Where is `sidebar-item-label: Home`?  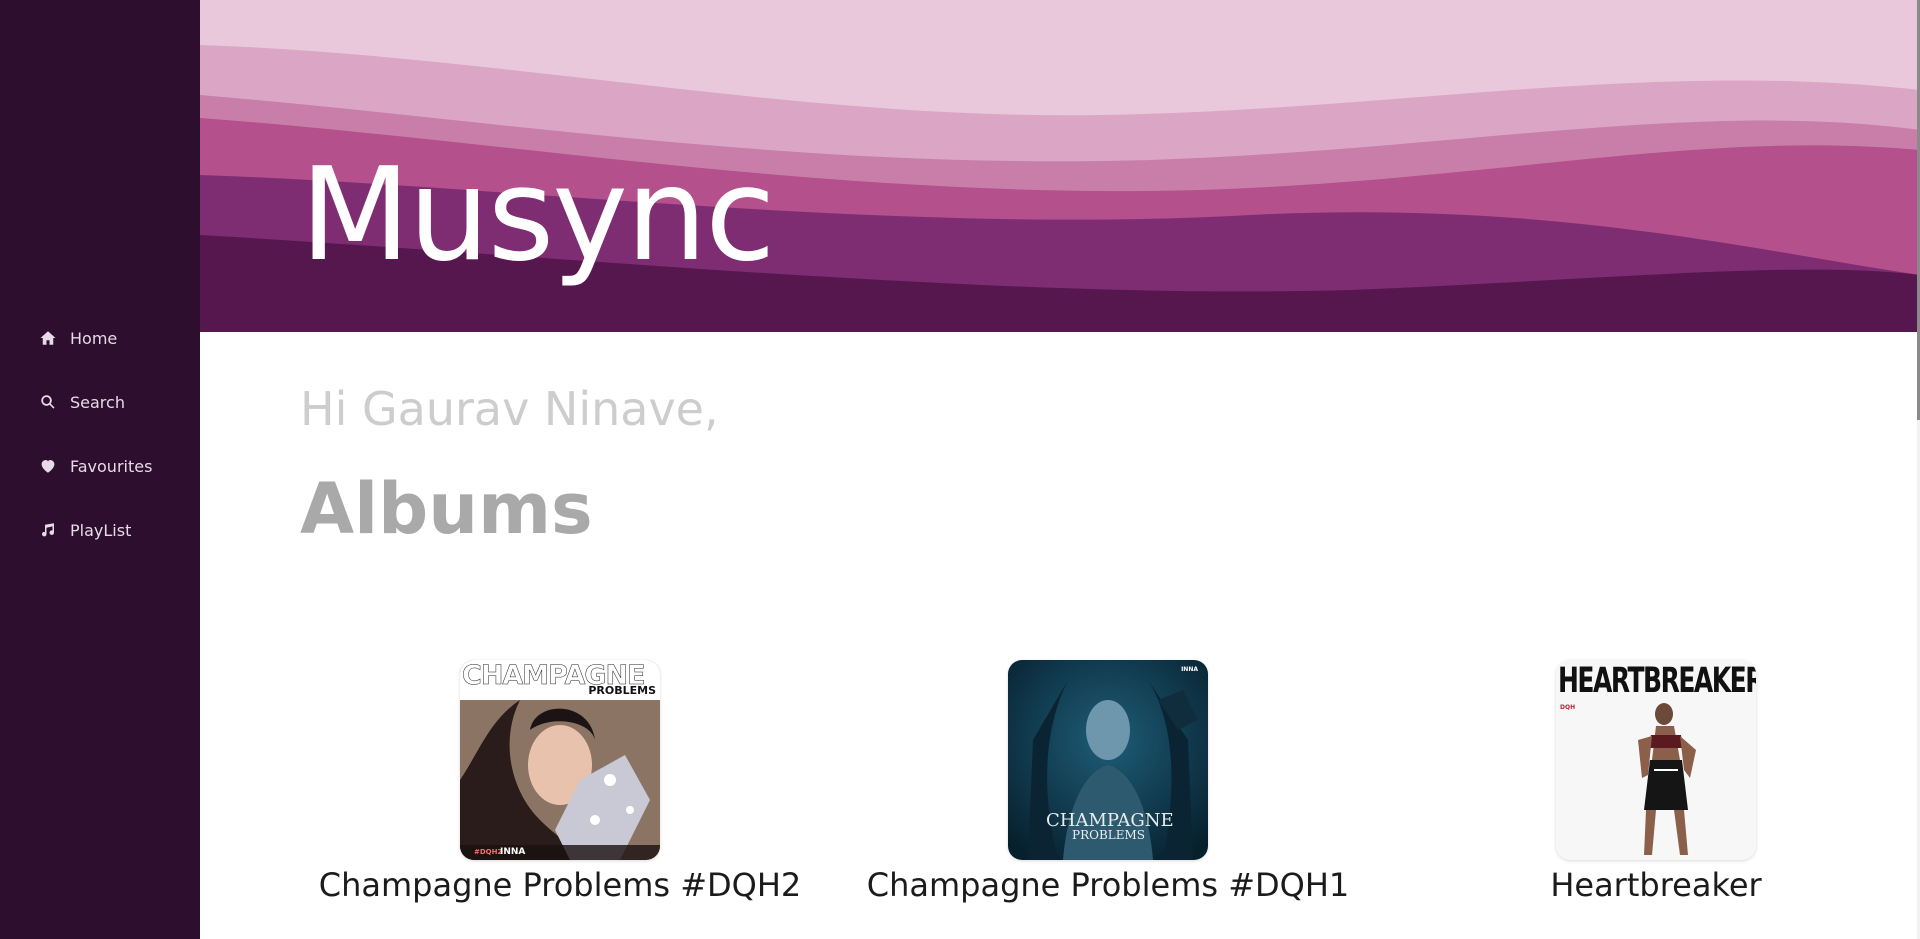 sidebar-item-label: Home is located at coordinates (94, 338).